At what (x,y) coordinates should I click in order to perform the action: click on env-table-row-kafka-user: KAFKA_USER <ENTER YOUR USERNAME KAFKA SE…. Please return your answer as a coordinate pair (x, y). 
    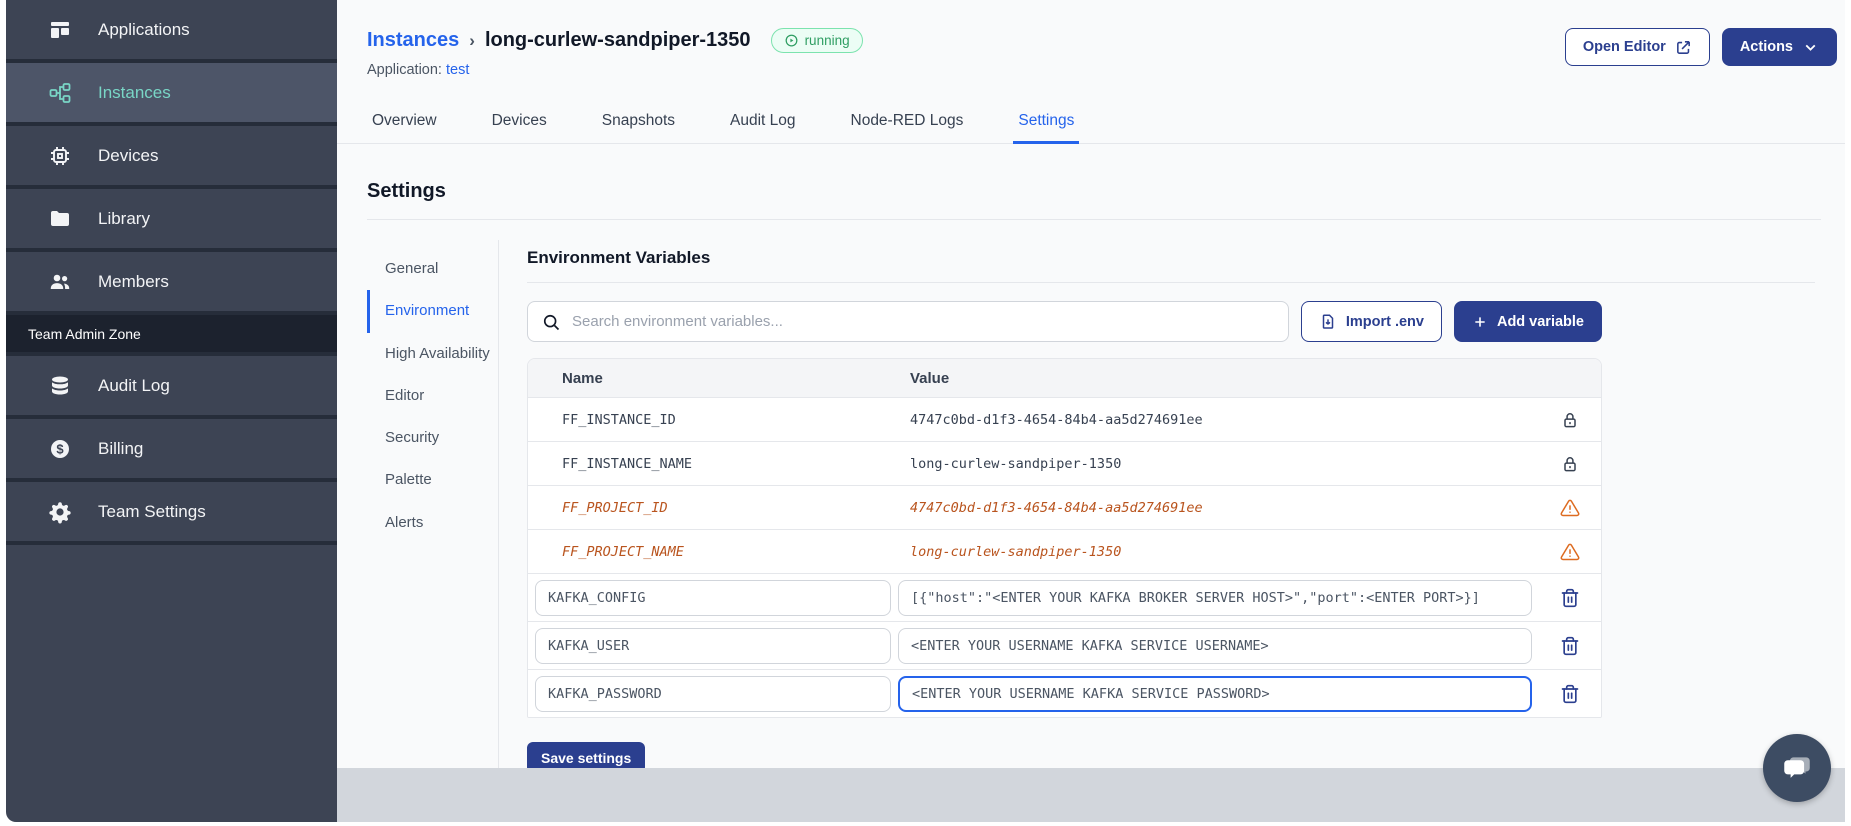
    Looking at the image, I should click on (1064, 645).